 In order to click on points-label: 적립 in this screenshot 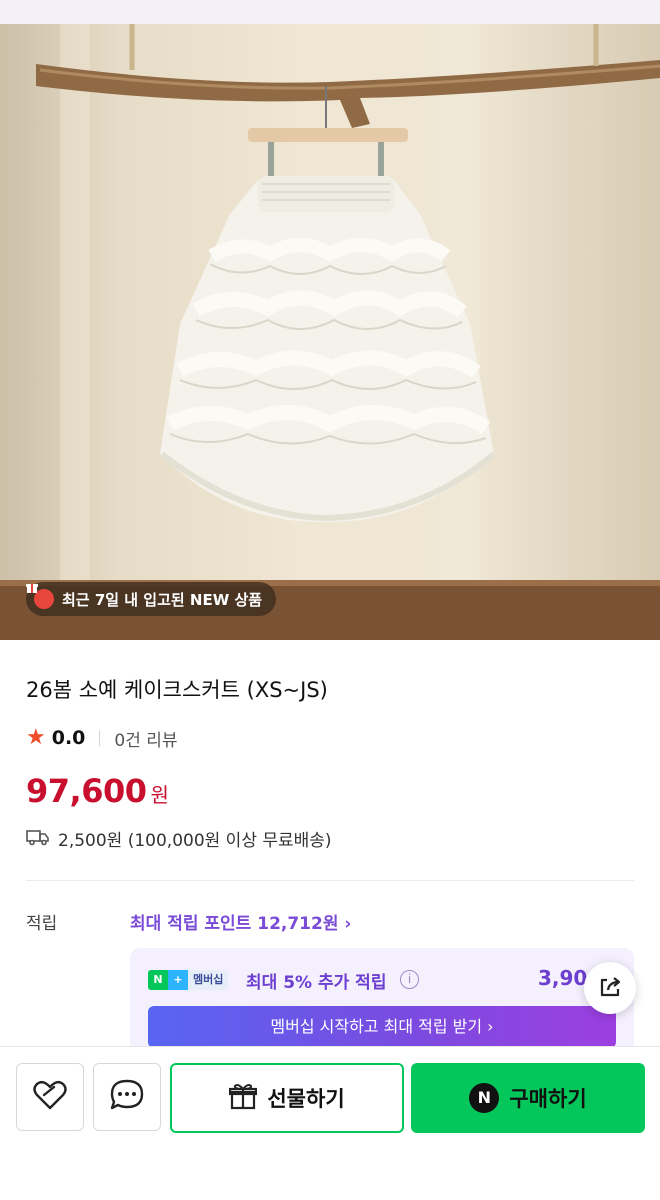, I will do `click(42, 924)`.